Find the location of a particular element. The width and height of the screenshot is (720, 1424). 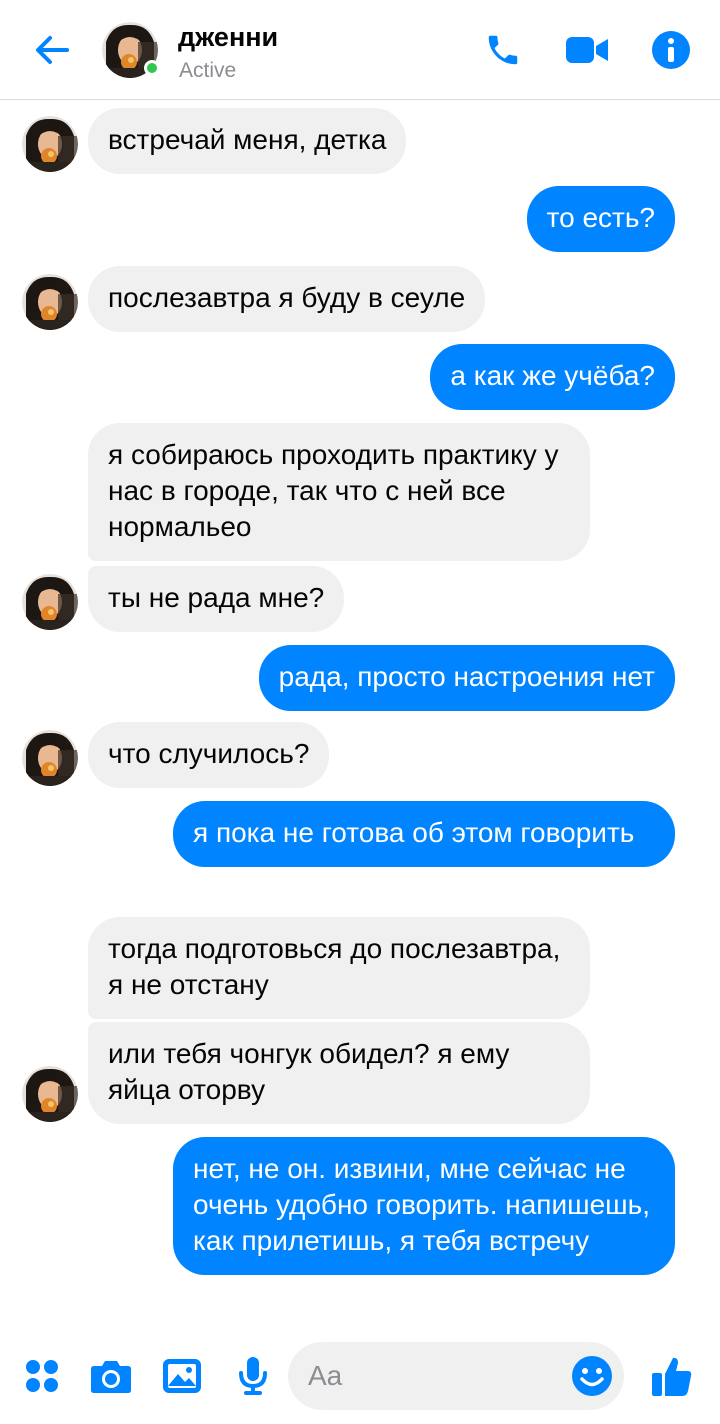

call-button is located at coordinates (503, 50).